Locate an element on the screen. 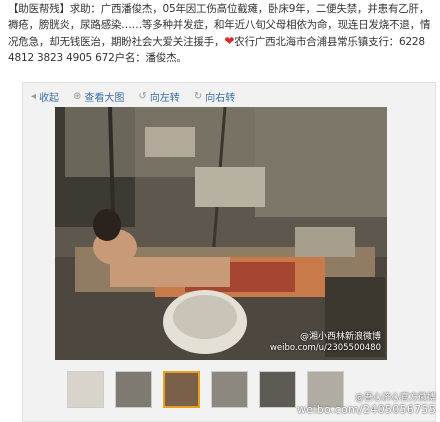 The width and height of the screenshot is (440, 422). thumbnail-active is located at coordinates (181, 389).